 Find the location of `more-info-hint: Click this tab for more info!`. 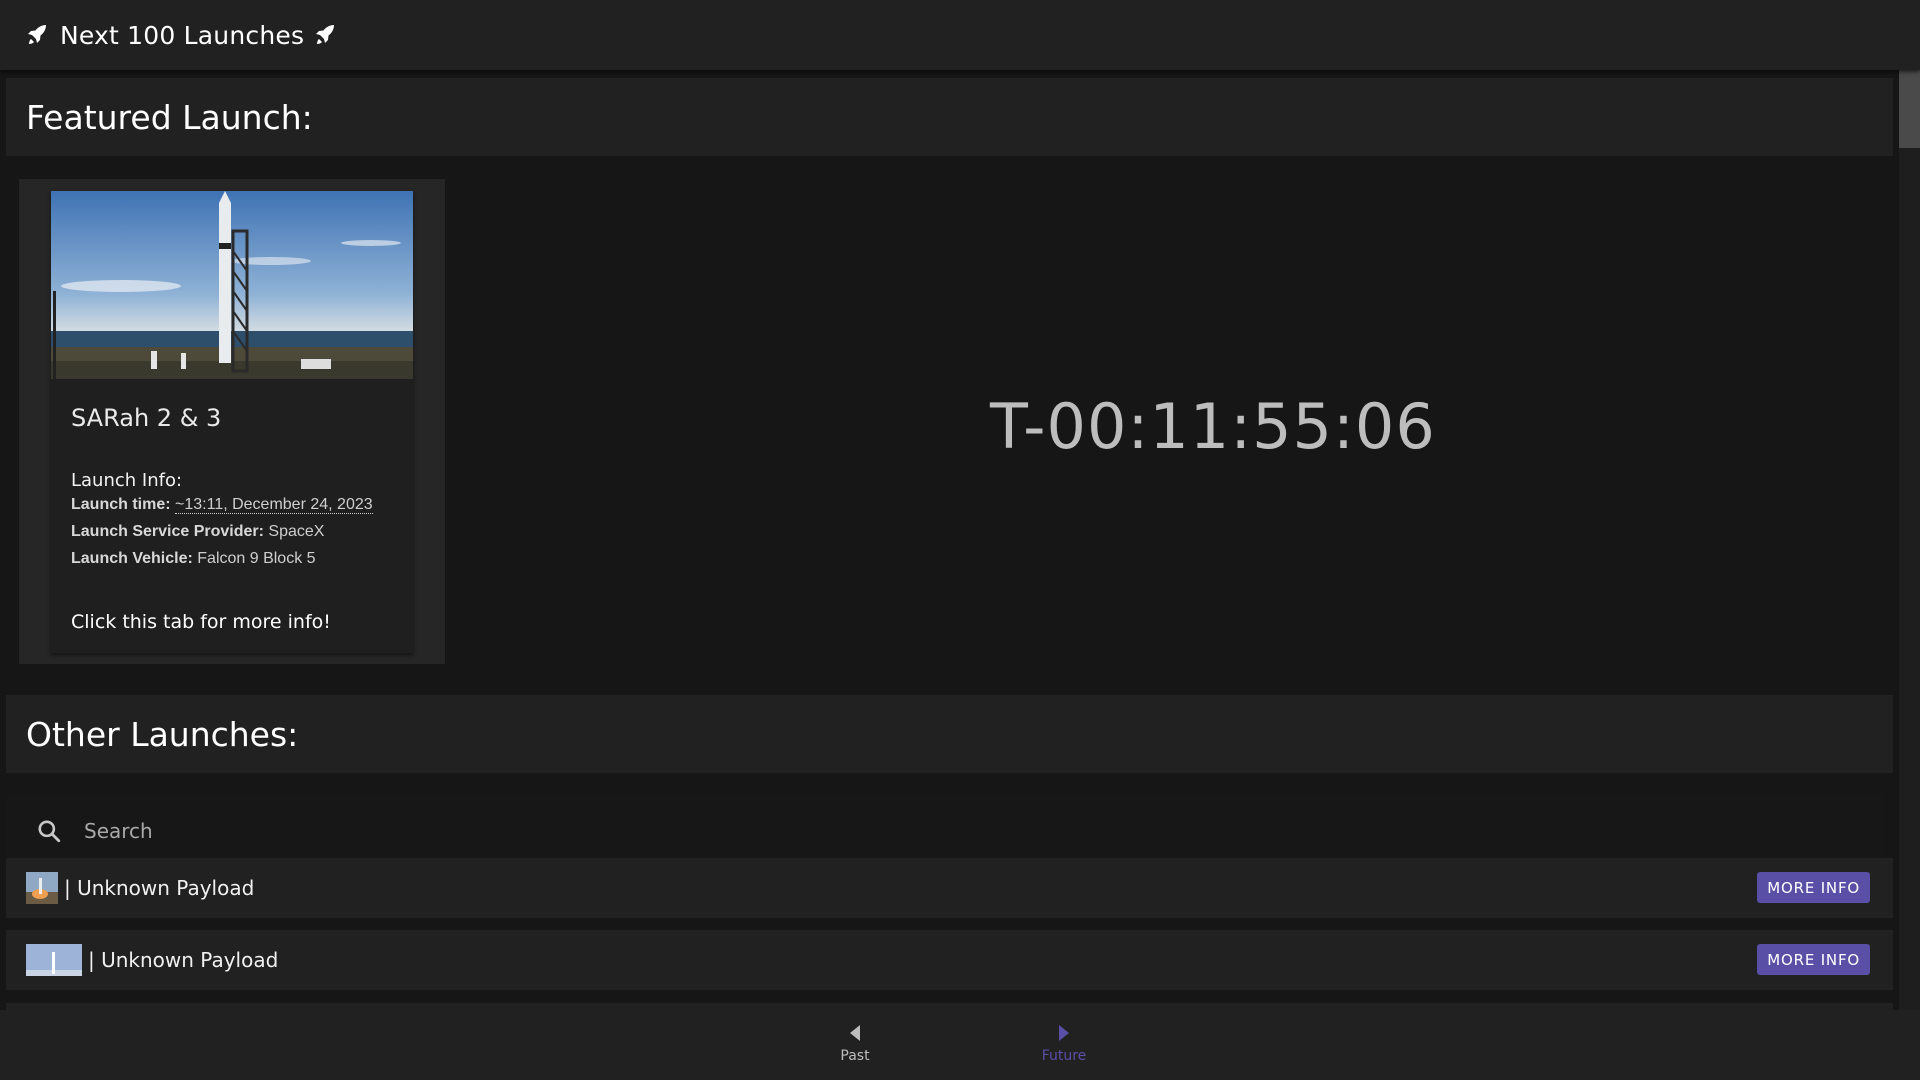

more-info-hint: Click this tab for more info! is located at coordinates (201, 622).